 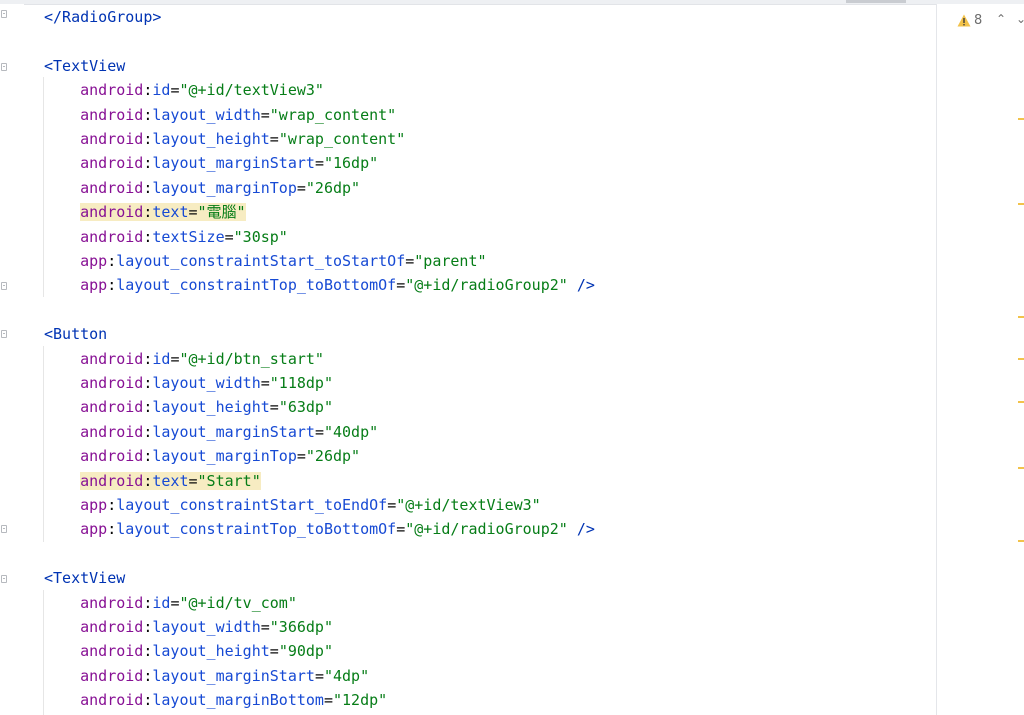 I want to click on code-line: android:textSize="30sp", so click(x=166, y=237).